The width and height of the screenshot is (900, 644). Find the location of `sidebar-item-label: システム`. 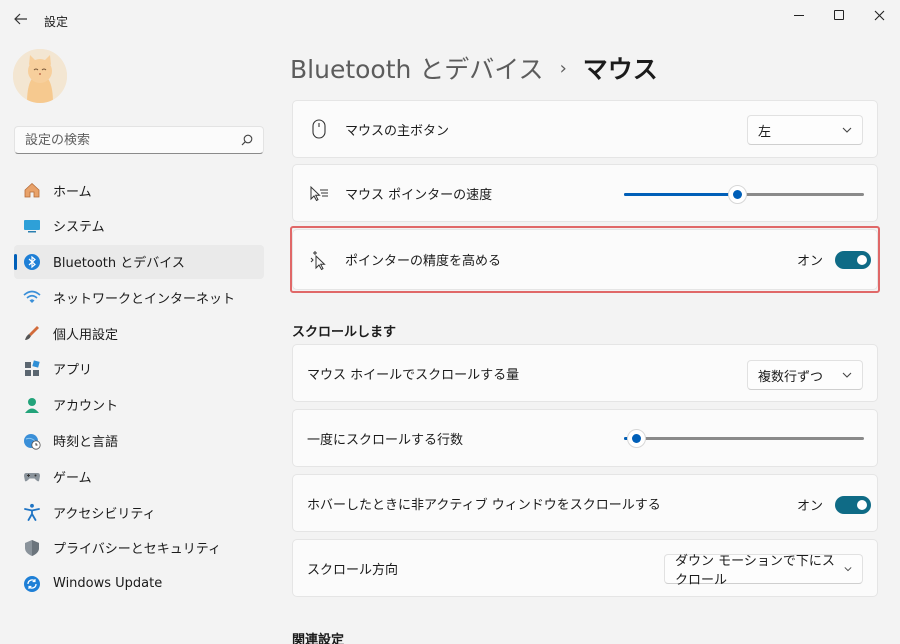

sidebar-item-label: システム is located at coordinates (79, 228).